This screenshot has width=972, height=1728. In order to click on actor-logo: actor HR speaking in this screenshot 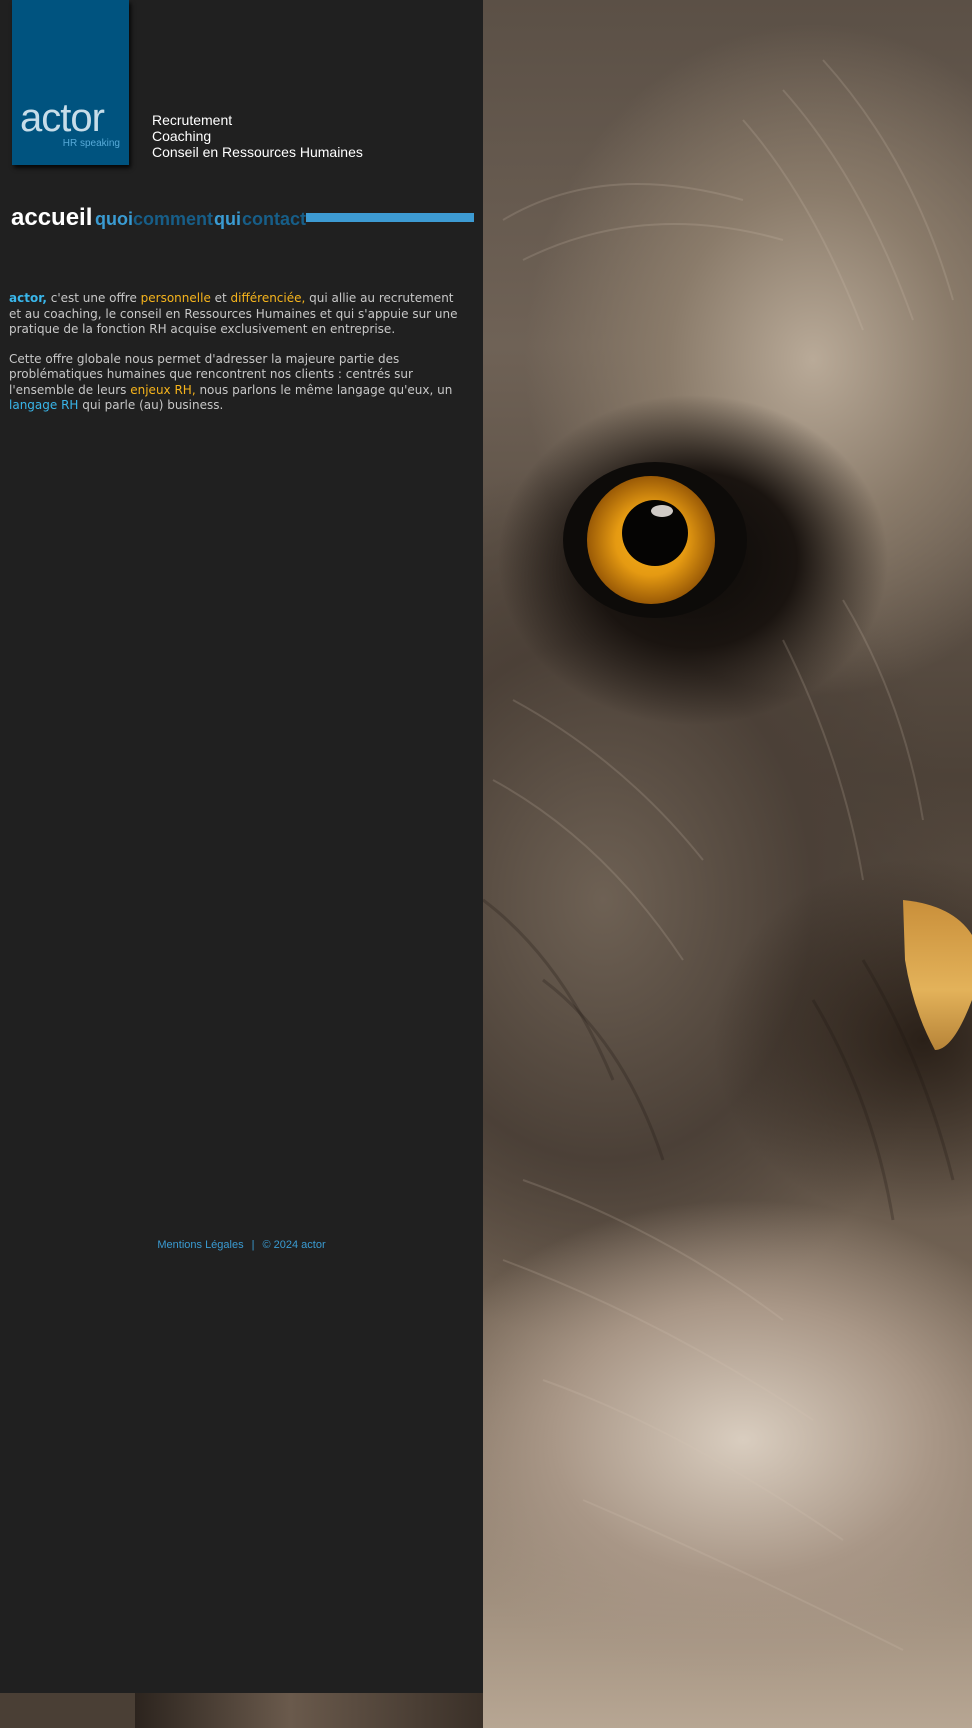, I will do `click(70, 82)`.